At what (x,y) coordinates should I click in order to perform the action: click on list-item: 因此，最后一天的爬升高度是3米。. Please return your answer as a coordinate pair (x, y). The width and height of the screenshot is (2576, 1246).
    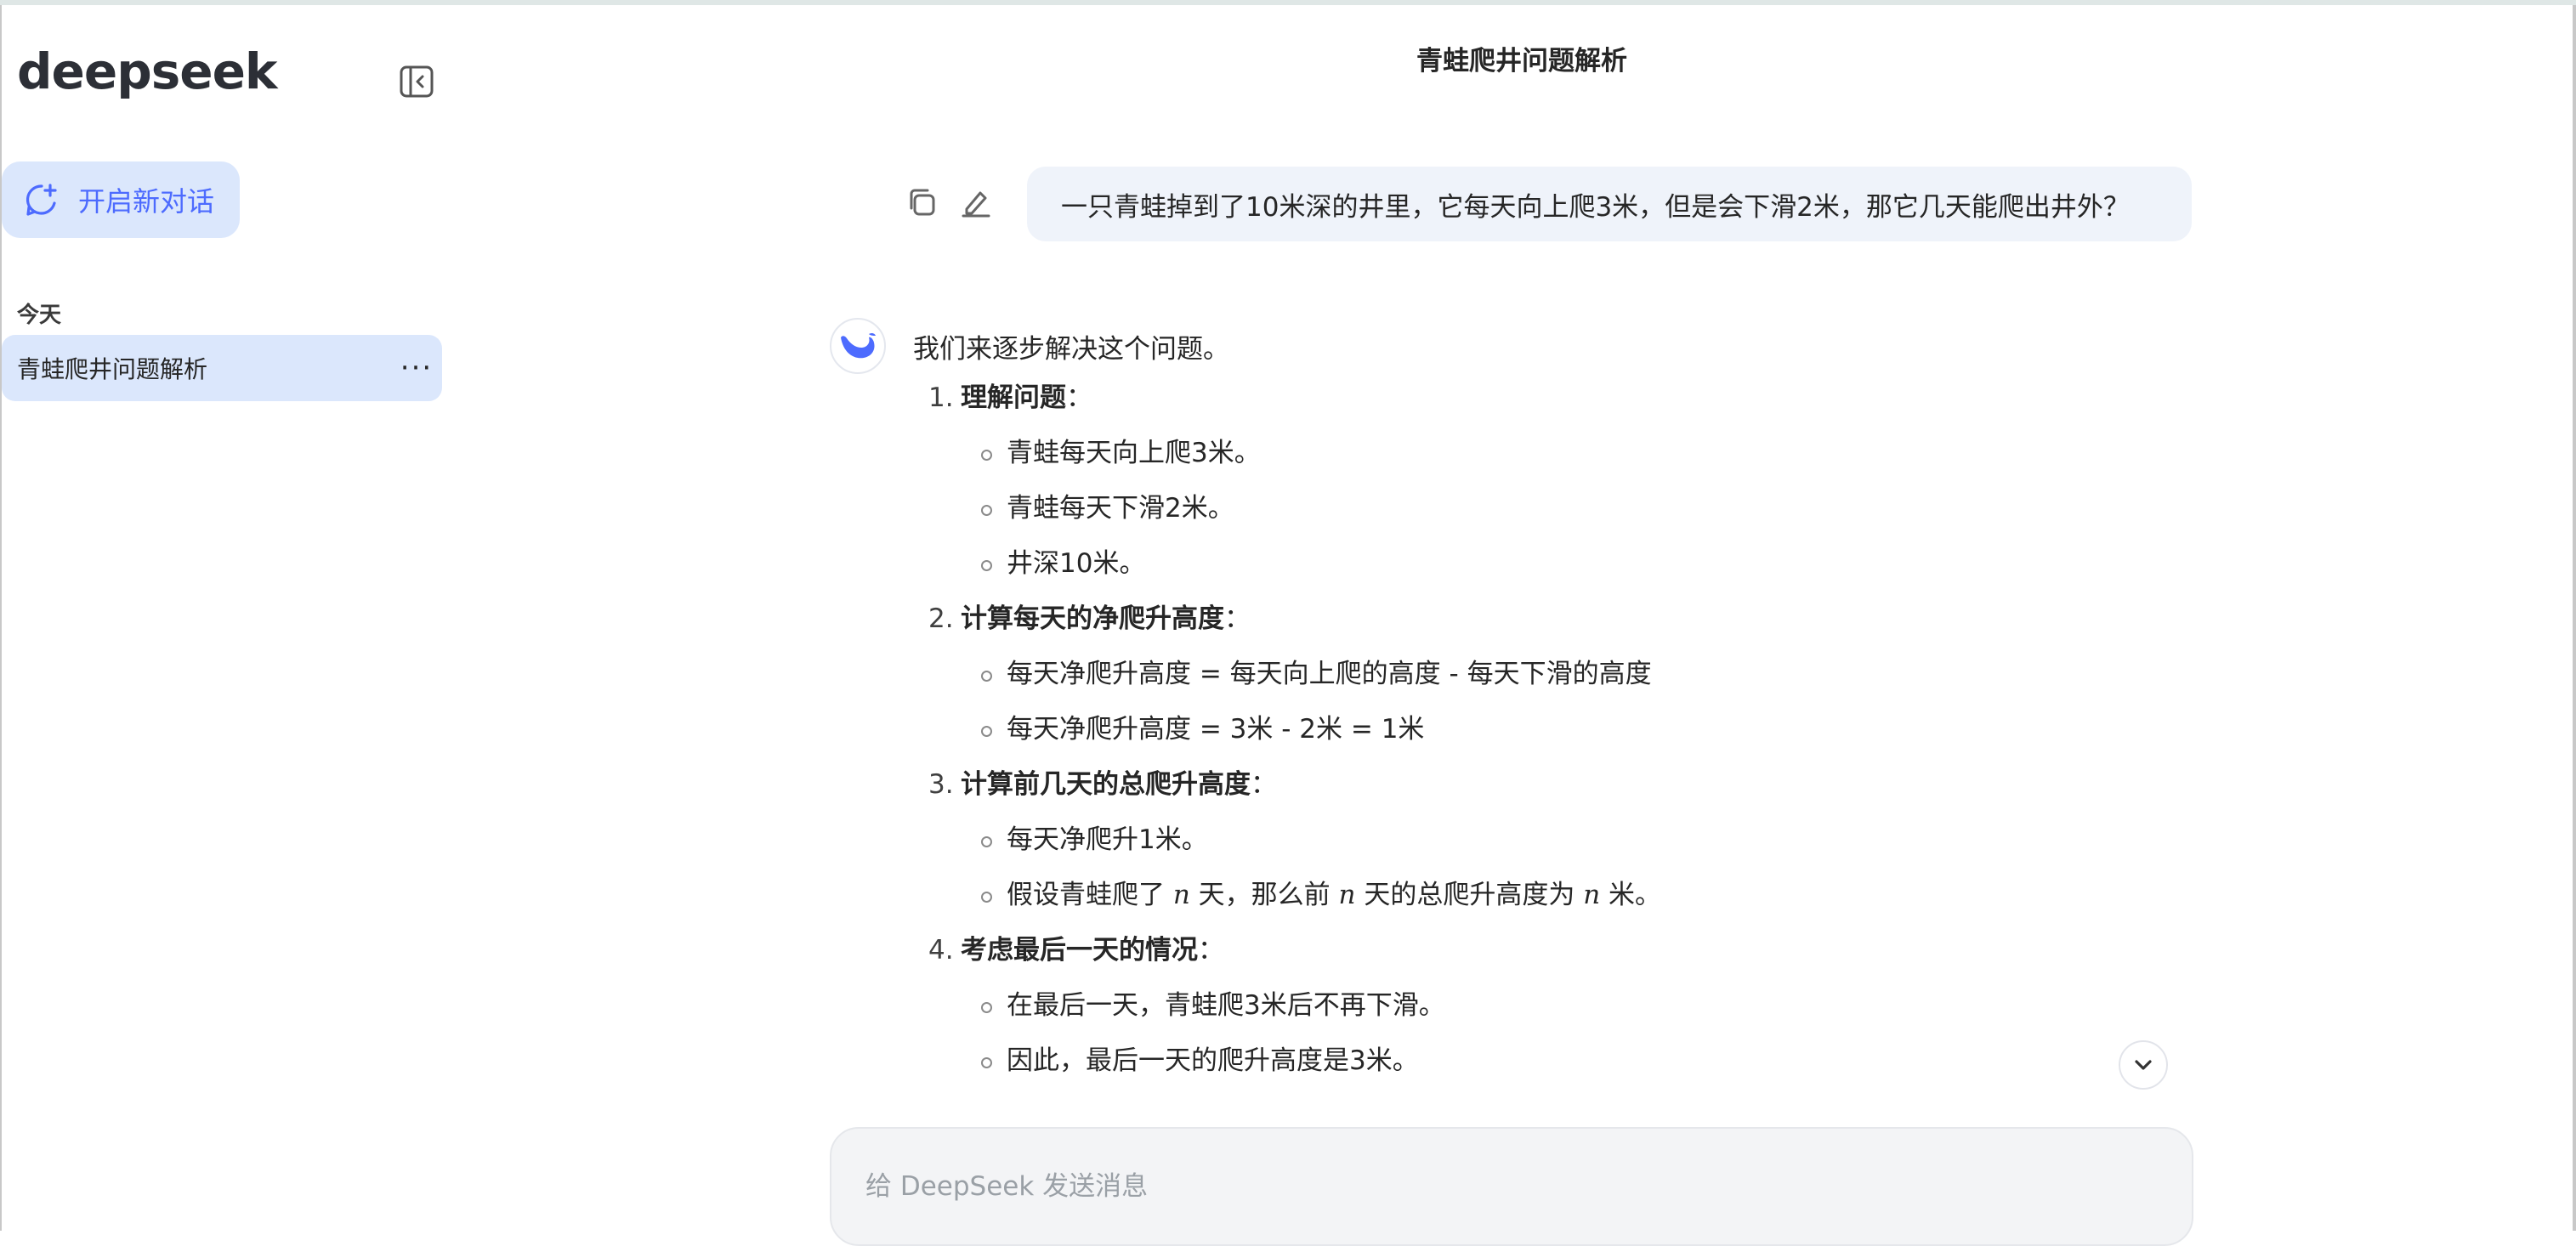
    Looking at the image, I should click on (1550, 1061).